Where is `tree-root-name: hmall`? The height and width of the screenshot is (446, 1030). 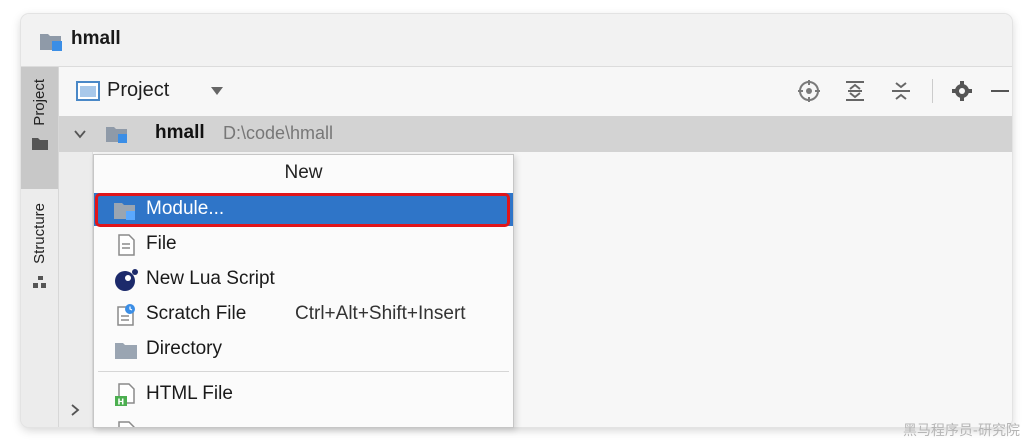 tree-root-name: hmall is located at coordinates (180, 132).